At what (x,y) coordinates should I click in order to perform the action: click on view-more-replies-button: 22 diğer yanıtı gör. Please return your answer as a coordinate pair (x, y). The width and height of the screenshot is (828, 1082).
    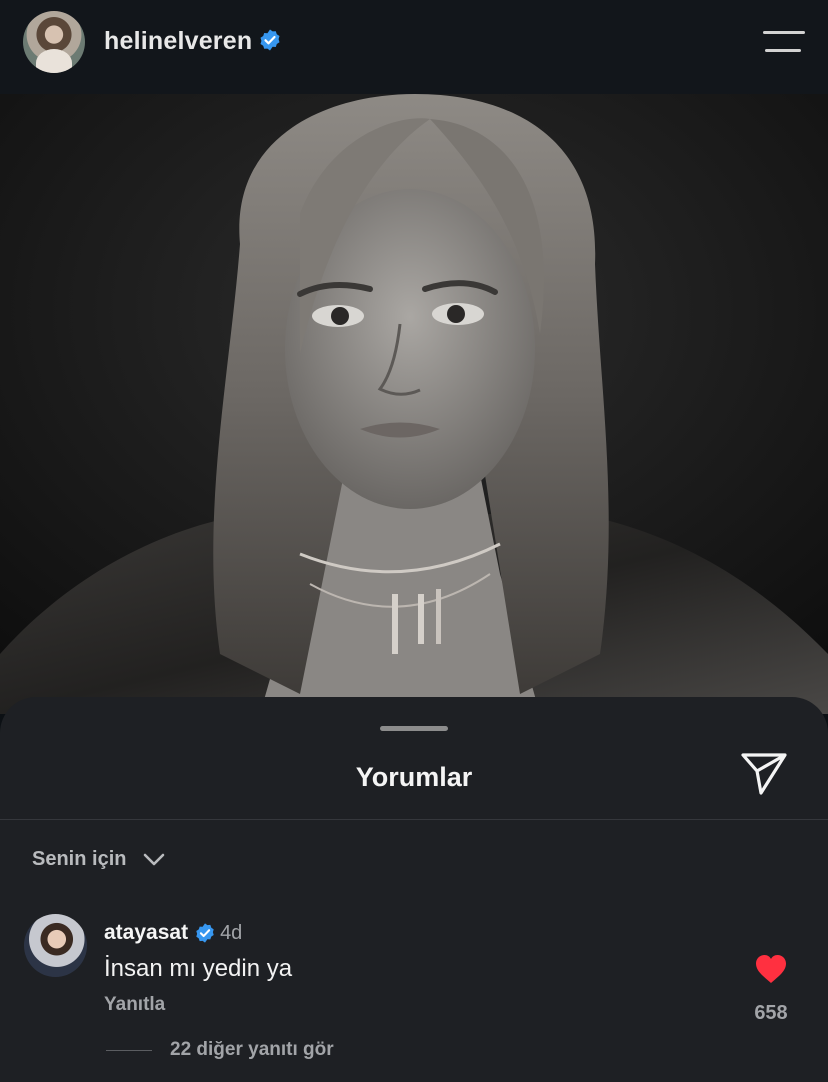
    Looking at the image, I should click on (220, 1050).